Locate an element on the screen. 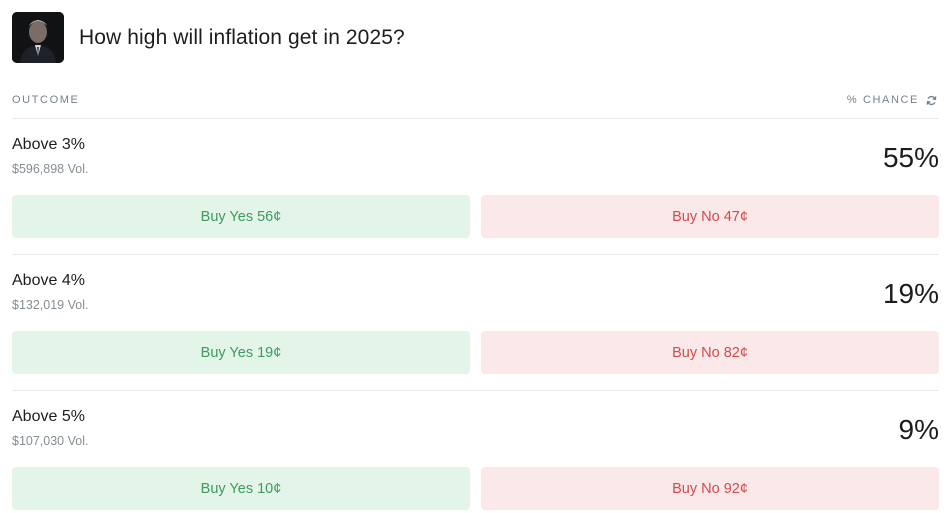 The width and height of the screenshot is (951, 513). outcome-volume: $132,019 Vol. is located at coordinates (50, 305).